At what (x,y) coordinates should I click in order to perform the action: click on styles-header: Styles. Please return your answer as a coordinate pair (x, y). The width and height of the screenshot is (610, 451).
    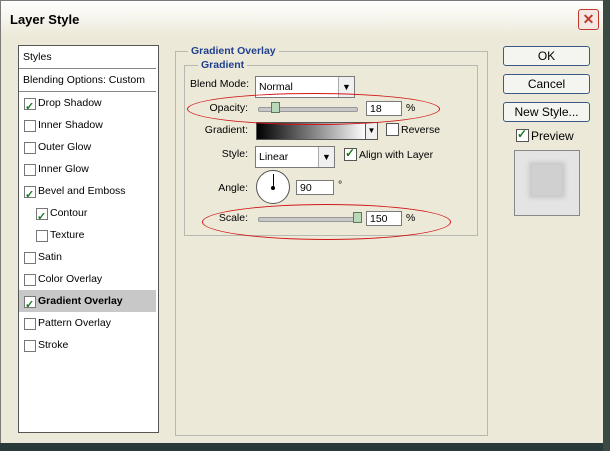
    Looking at the image, I should click on (87, 57).